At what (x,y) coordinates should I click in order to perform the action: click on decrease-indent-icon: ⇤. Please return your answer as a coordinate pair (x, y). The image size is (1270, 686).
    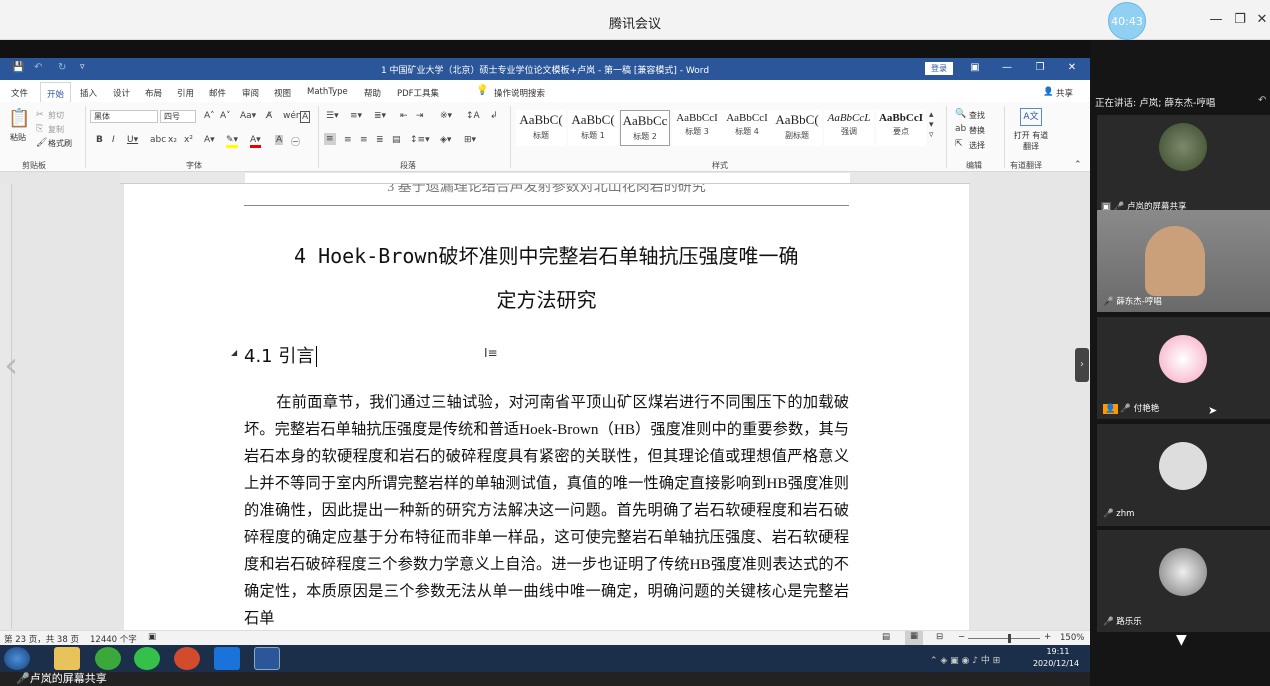
    Looking at the image, I should click on (404, 116).